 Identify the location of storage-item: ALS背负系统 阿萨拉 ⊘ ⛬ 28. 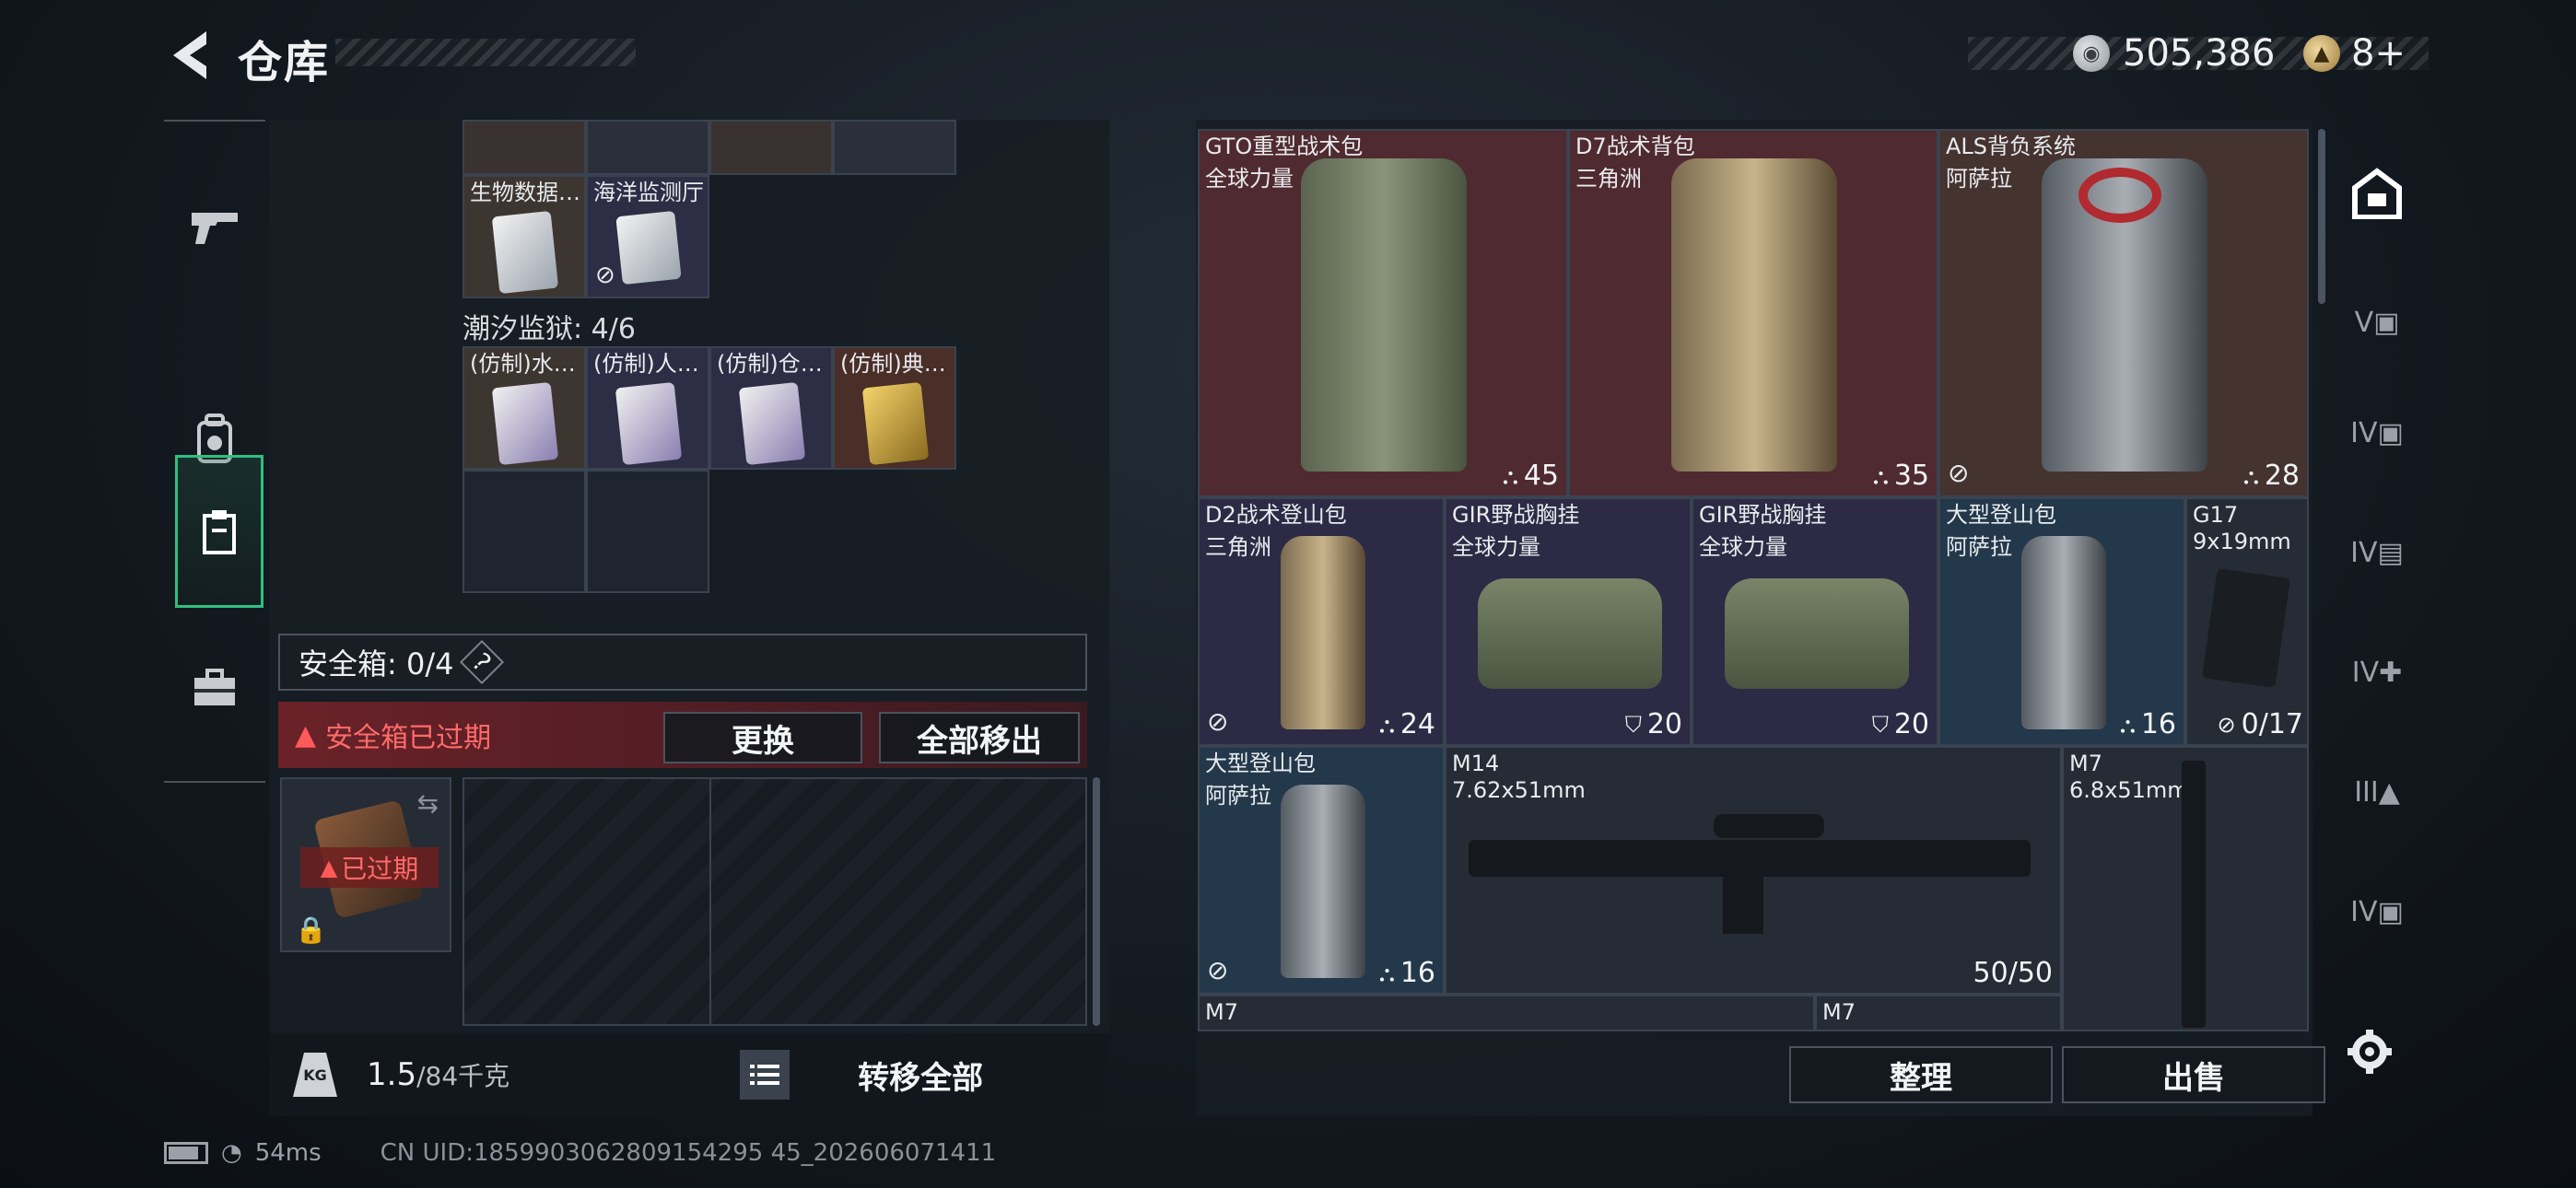
(2123, 313).